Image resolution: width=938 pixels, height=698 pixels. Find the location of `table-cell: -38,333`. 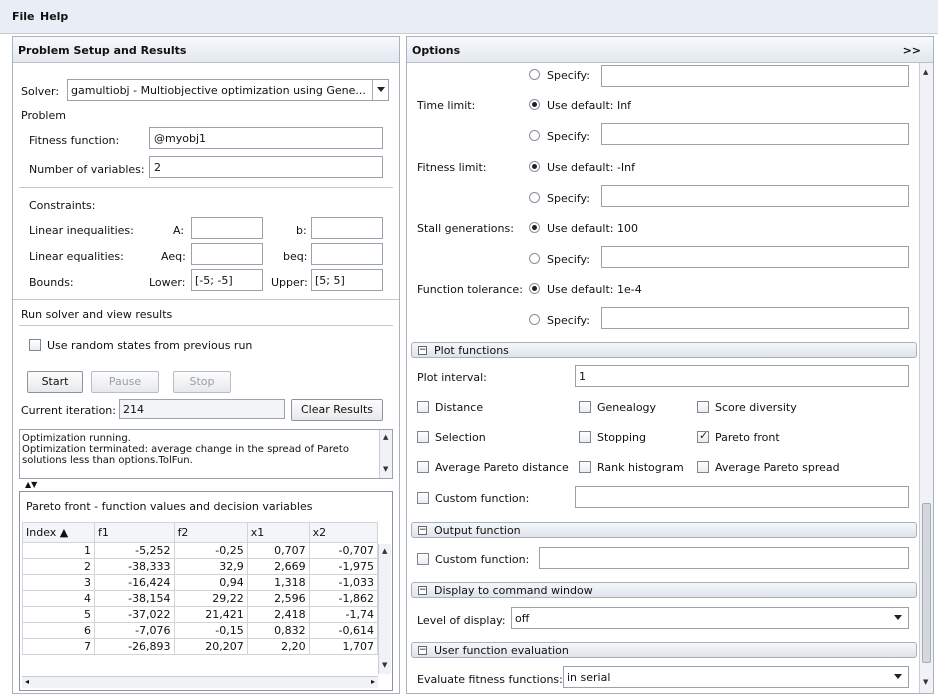

table-cell: -38,333 is located at coordinates (134, 566).